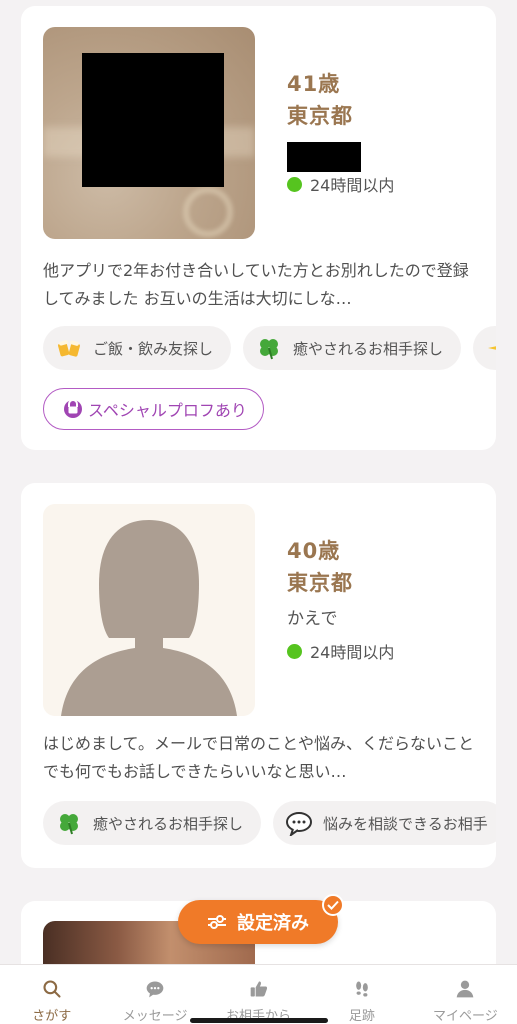 Image resolution: width=517 pixels, height=1024 pixels. I want to click on interest-tag, so click(484, 348).